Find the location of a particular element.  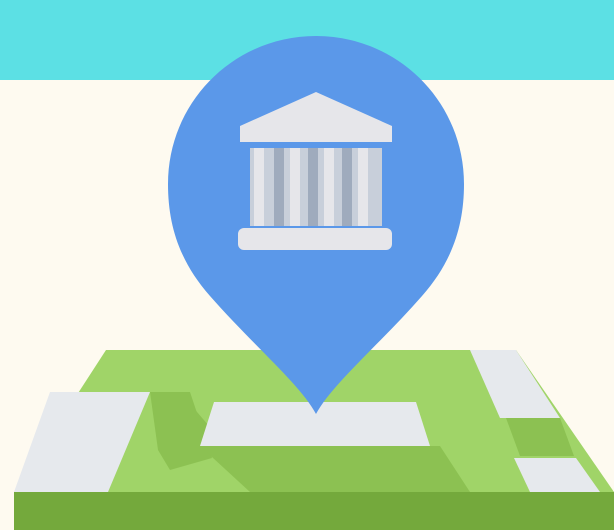

bank-base is located at coordinates (315, 239).